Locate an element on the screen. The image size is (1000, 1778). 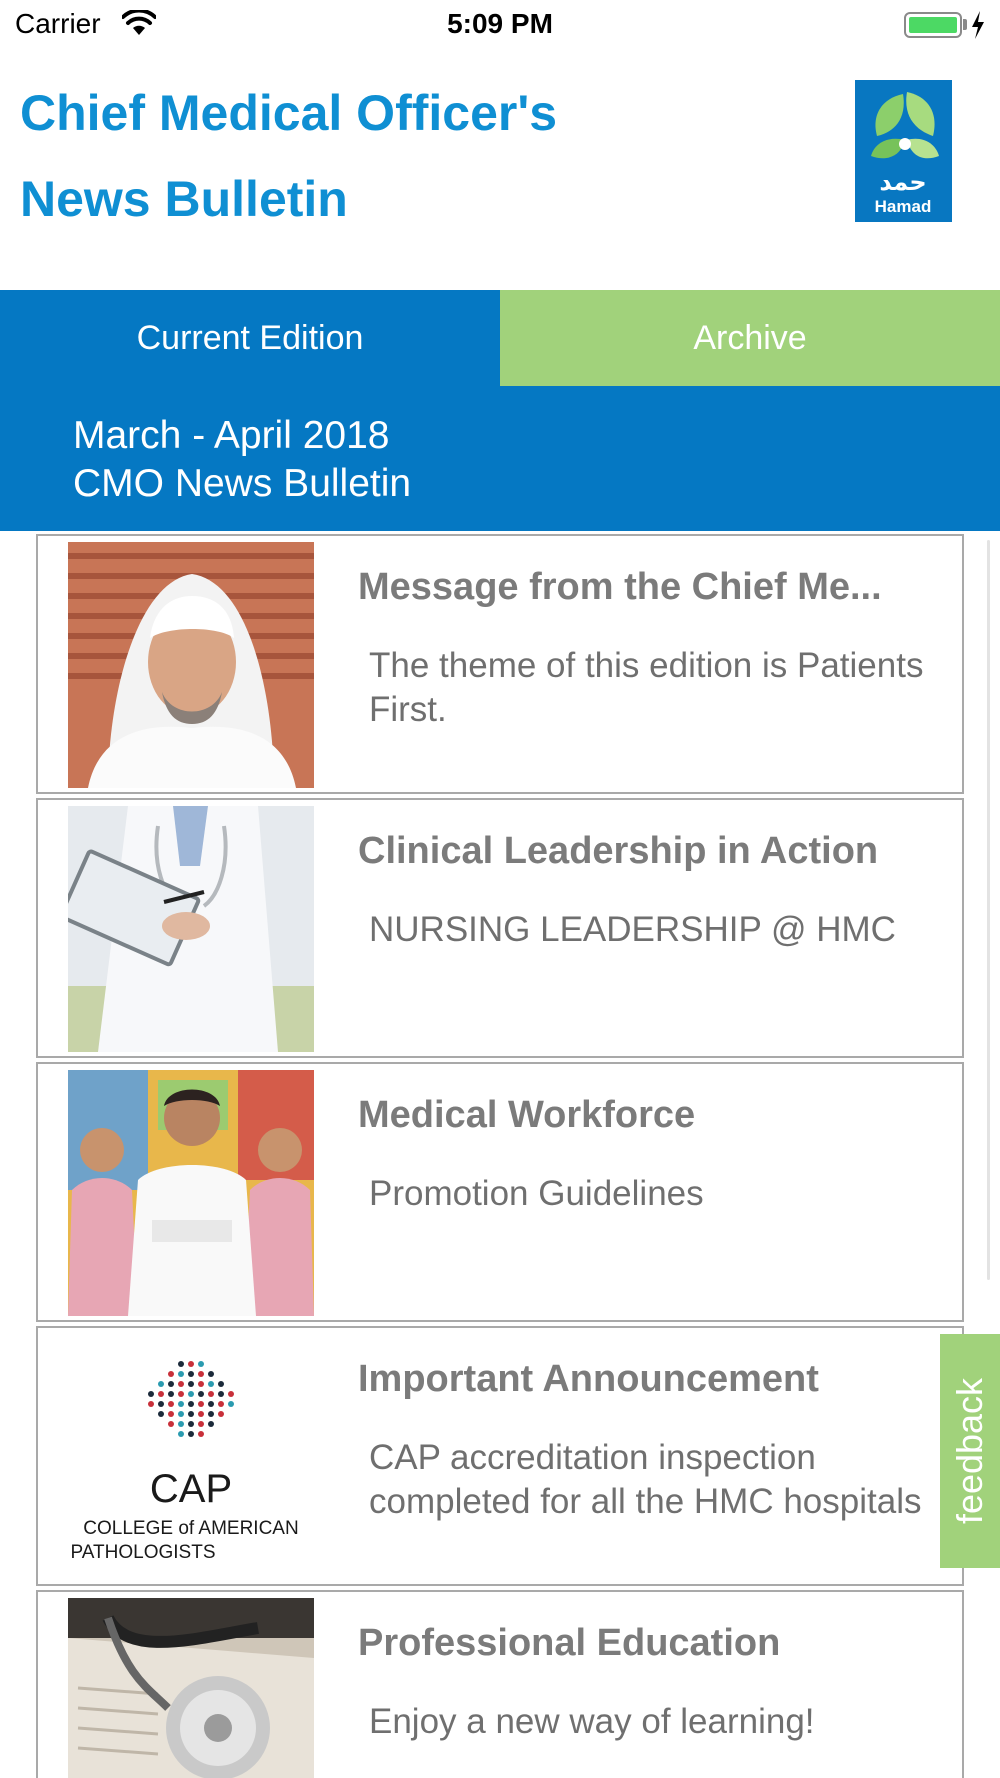
feedback-button: feedback is located at coordinates (970, 1451).